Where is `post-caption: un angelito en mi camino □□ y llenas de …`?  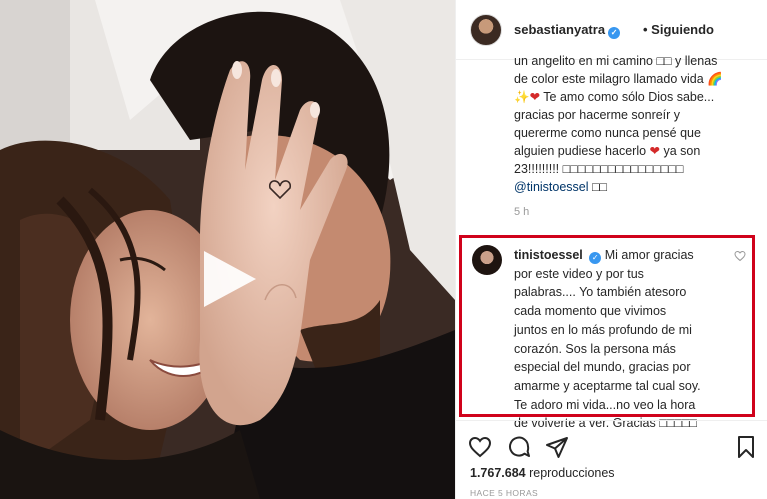 post-caption: un angelito en mi camino □□ y llenas de … is located at coordinates (632, 124).